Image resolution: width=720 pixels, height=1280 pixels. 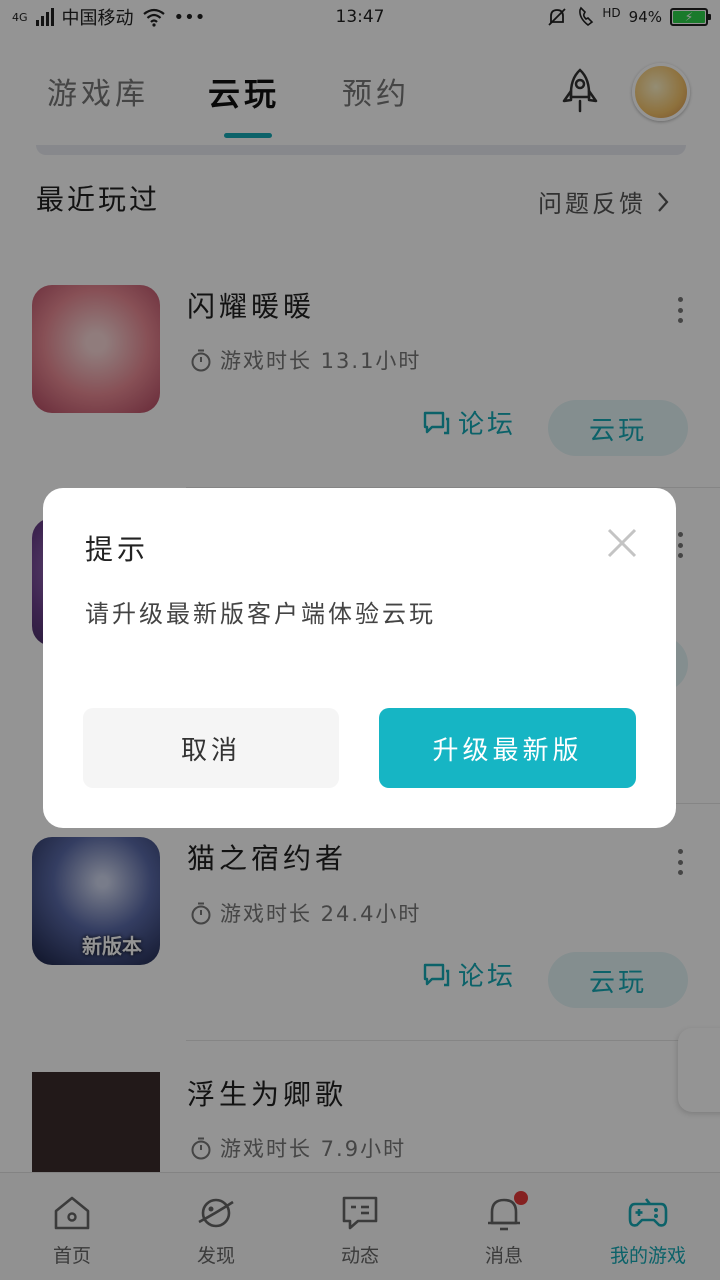 What do you see at coordinates (117, 549) in the screenshot?
I see `dialog-title: 提示` at bounding box center [117, 549].